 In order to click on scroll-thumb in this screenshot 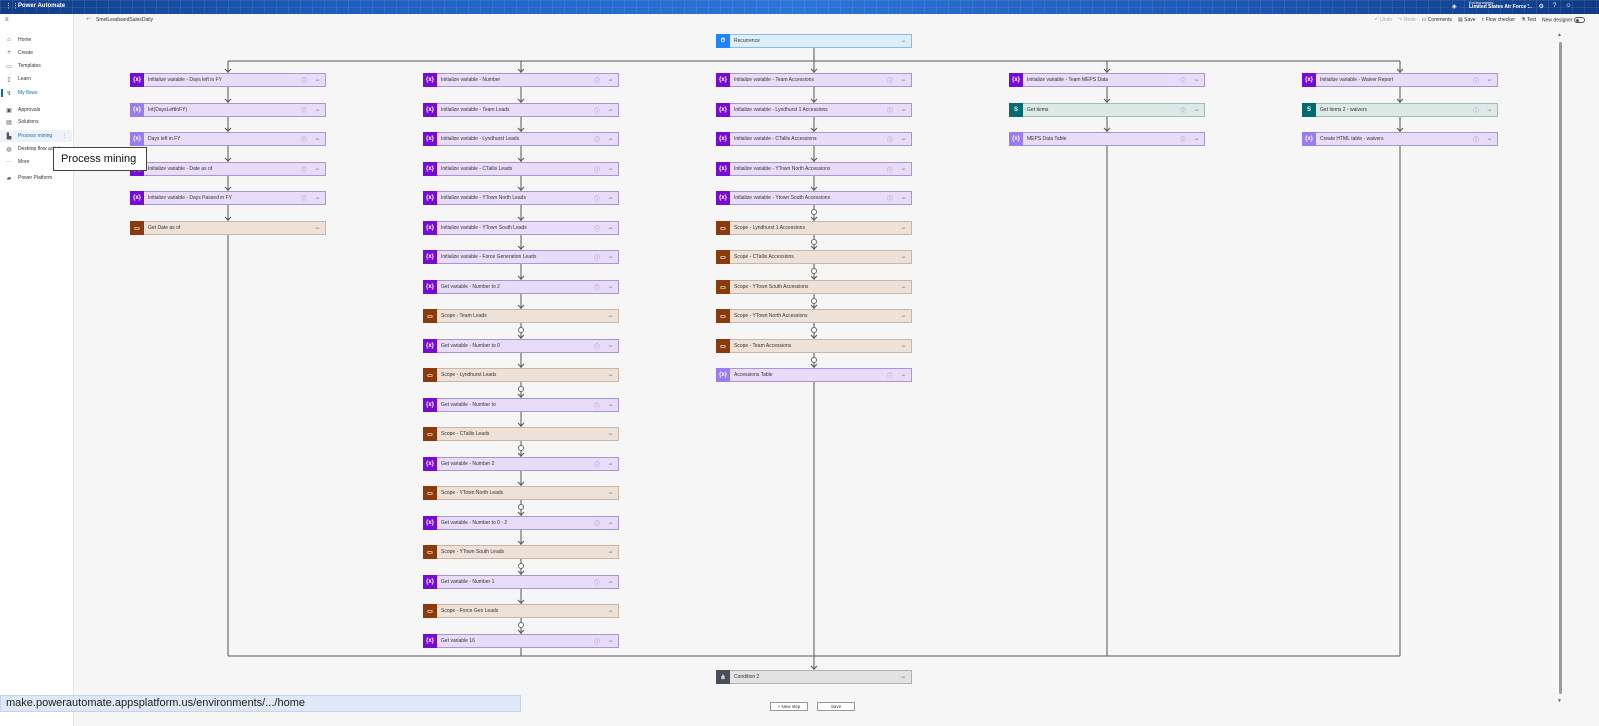, I will do `click(1560, 368)`.